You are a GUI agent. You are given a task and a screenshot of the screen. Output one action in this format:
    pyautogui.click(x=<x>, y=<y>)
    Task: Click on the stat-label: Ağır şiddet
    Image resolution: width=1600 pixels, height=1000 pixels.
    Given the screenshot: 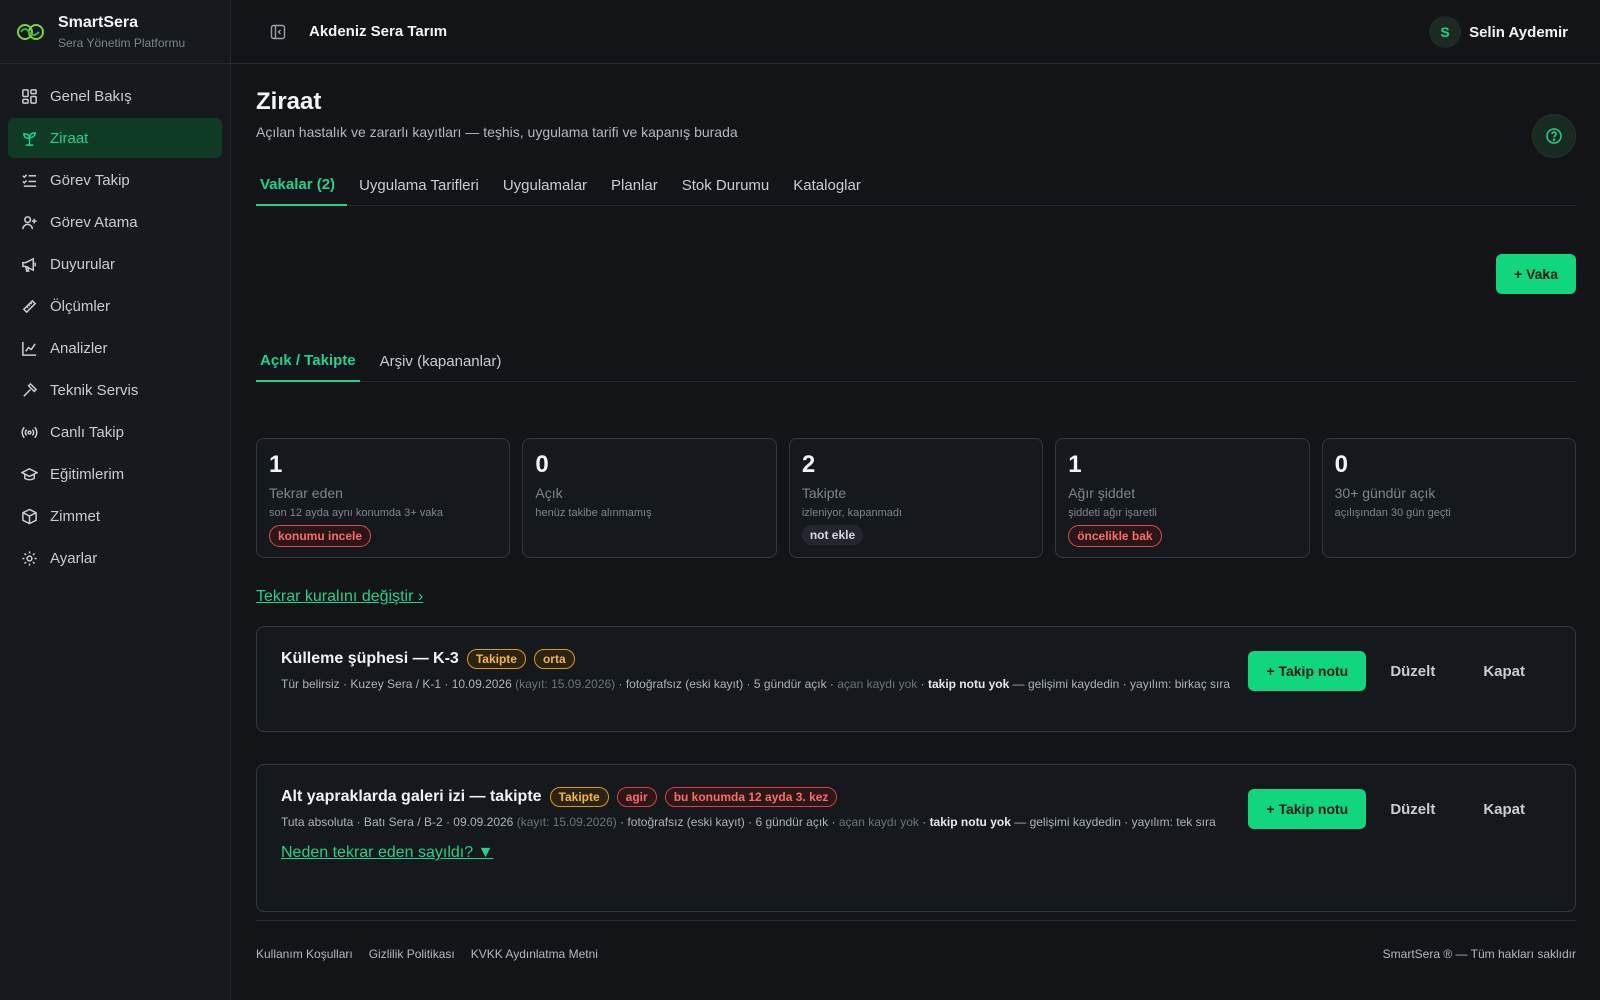 What is the action you would take?
    pyautogui.click(x=1102, y=493)
    